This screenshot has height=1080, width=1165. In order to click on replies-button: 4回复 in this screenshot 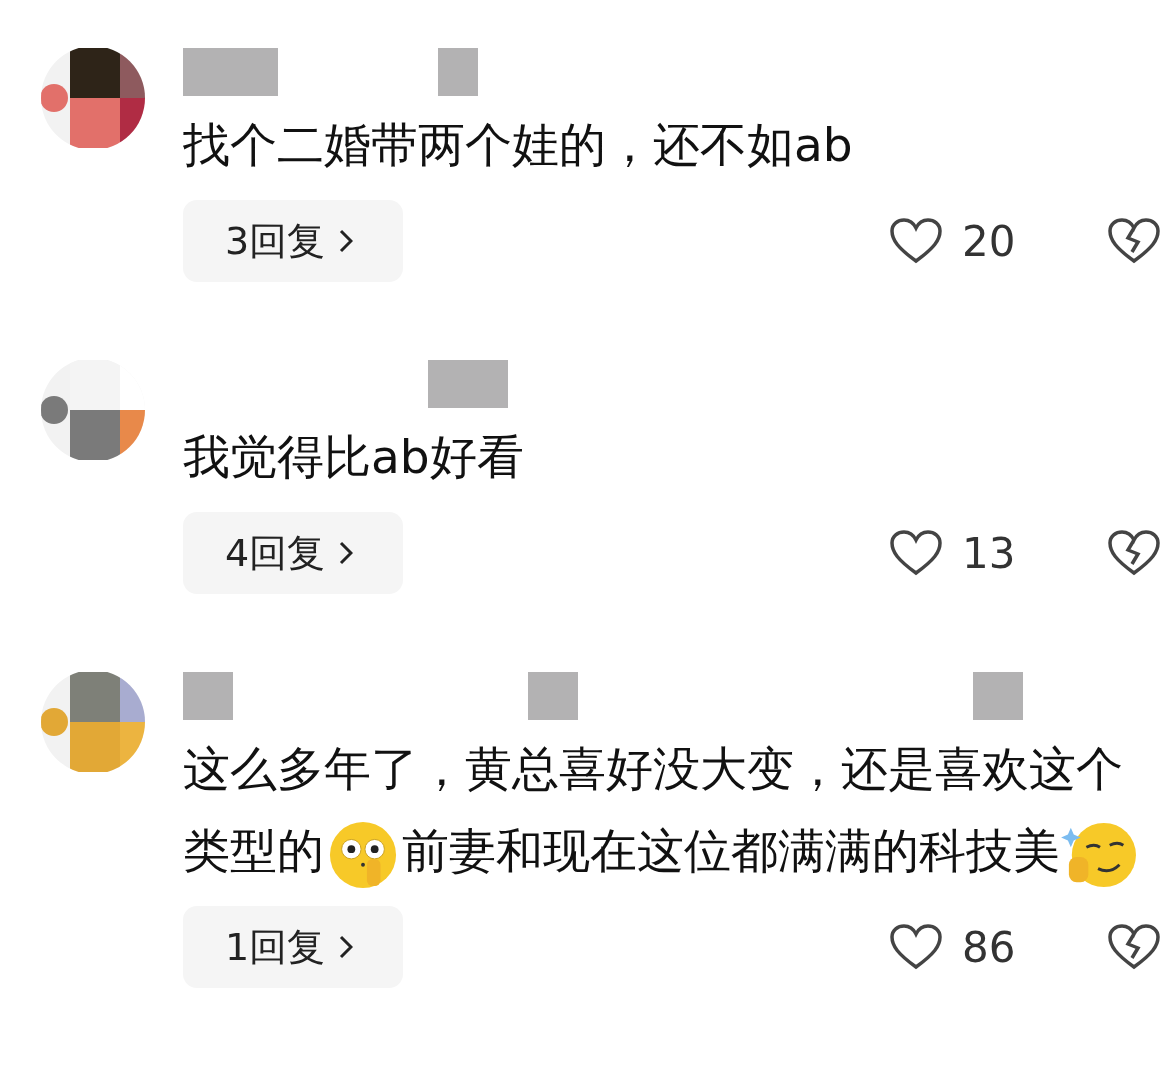, I will do `click(293, 553)`.